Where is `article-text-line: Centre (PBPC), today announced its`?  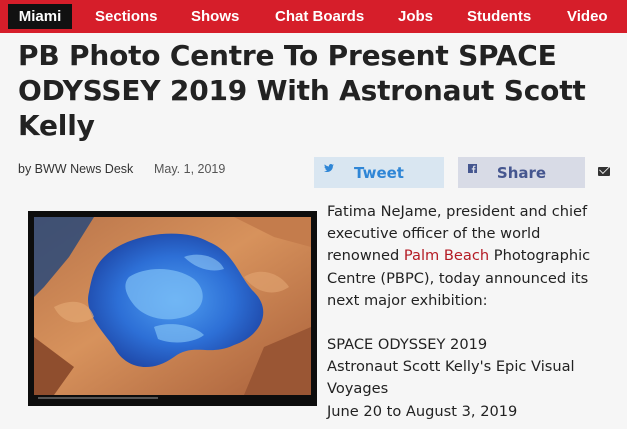 article-text-line: Centre (PBPC), today announced its is located at coordinates (458, 278).